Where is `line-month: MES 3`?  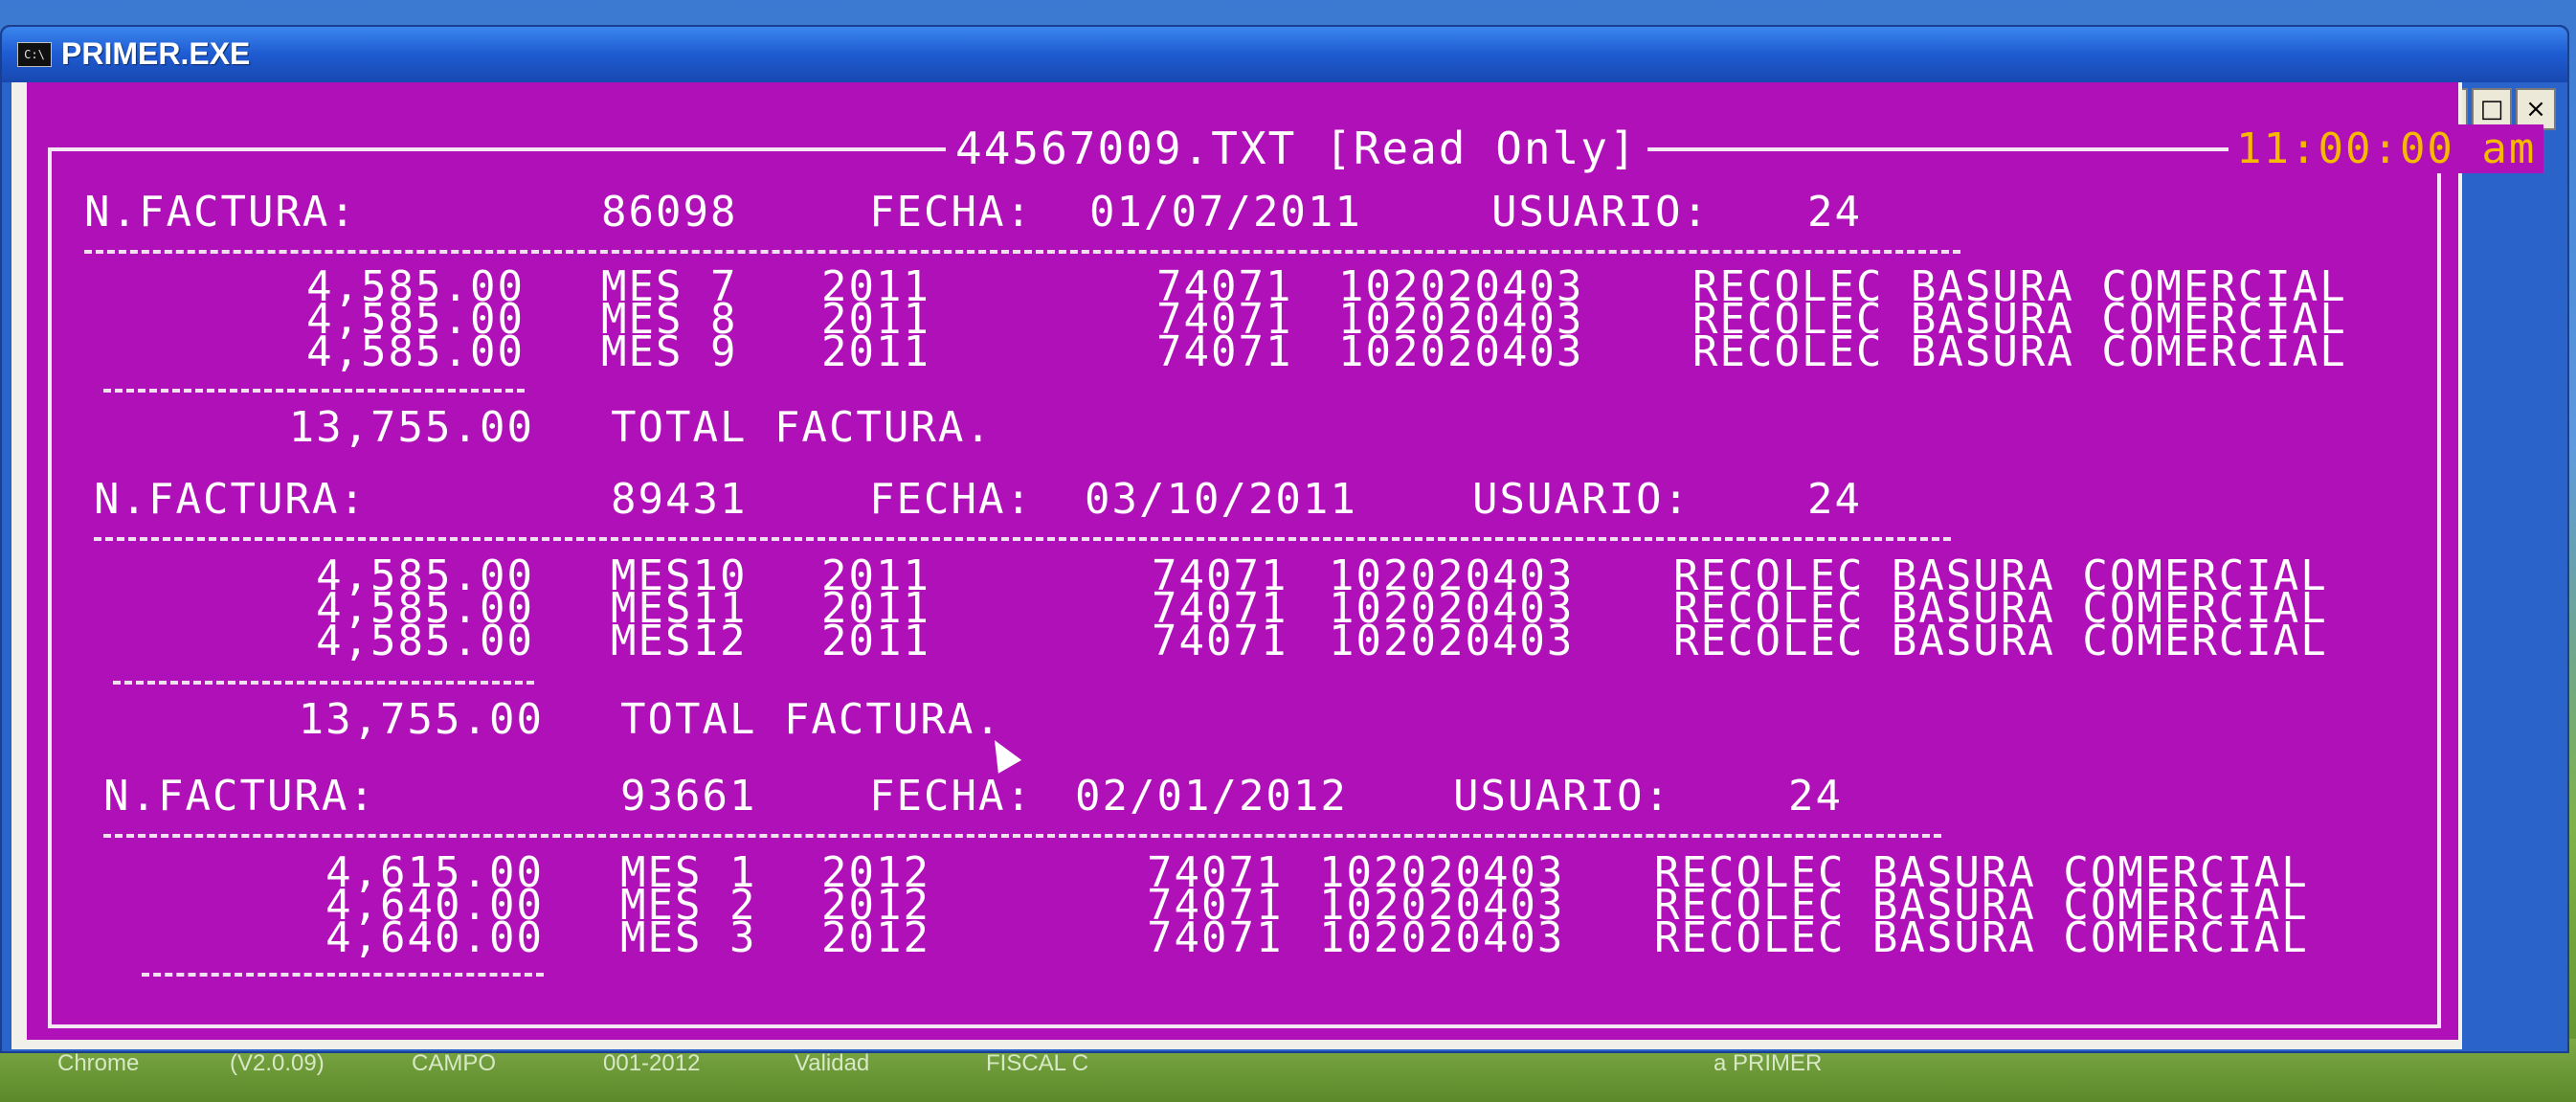
line-month: MES 3 is located at coordinates (689, 937).